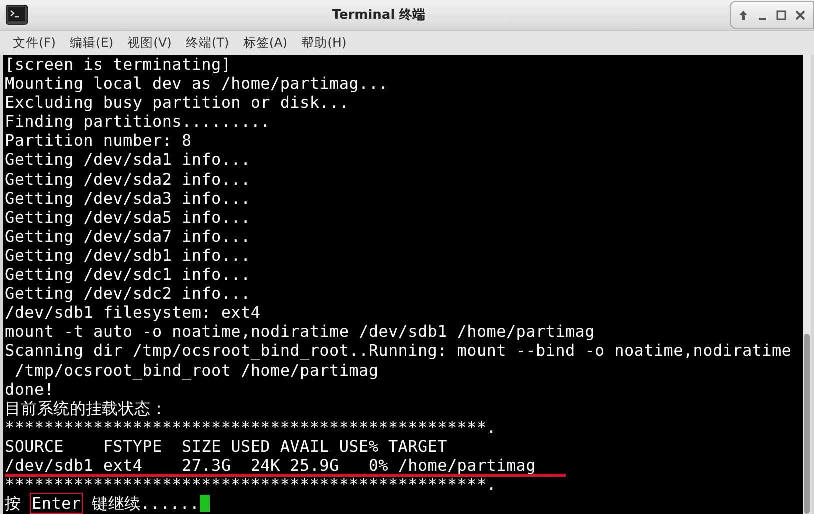 This screenshot has width=814, height=514. I want to click on output-line: Partition number: 8, so click(98, 140).